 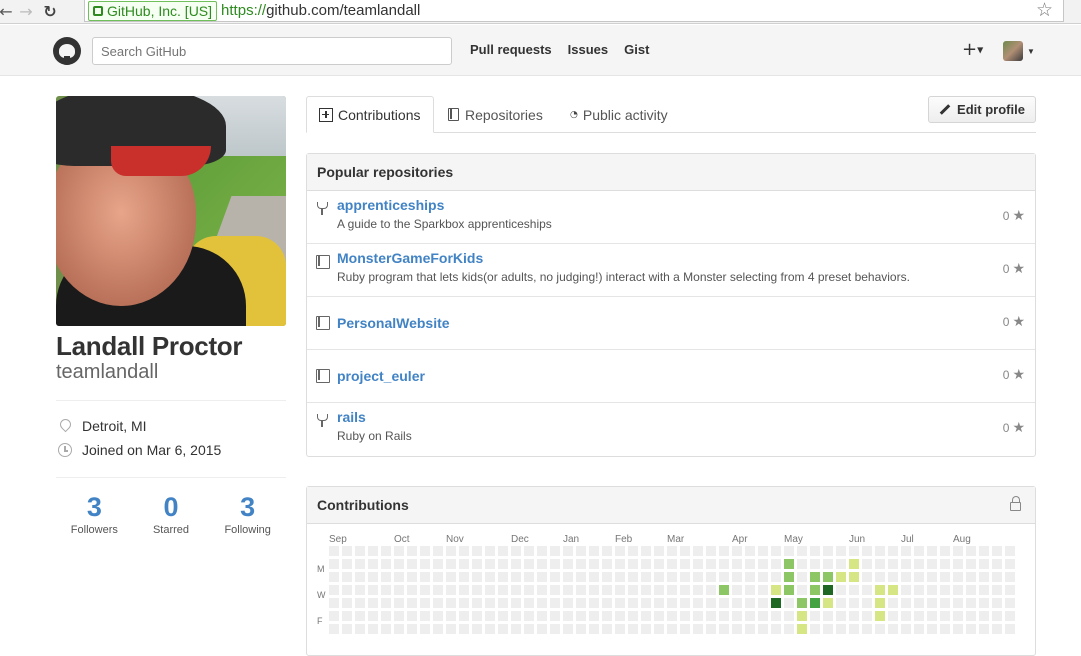 I want to click on tab-repositories: Repositories, so click(x=495, y=114).